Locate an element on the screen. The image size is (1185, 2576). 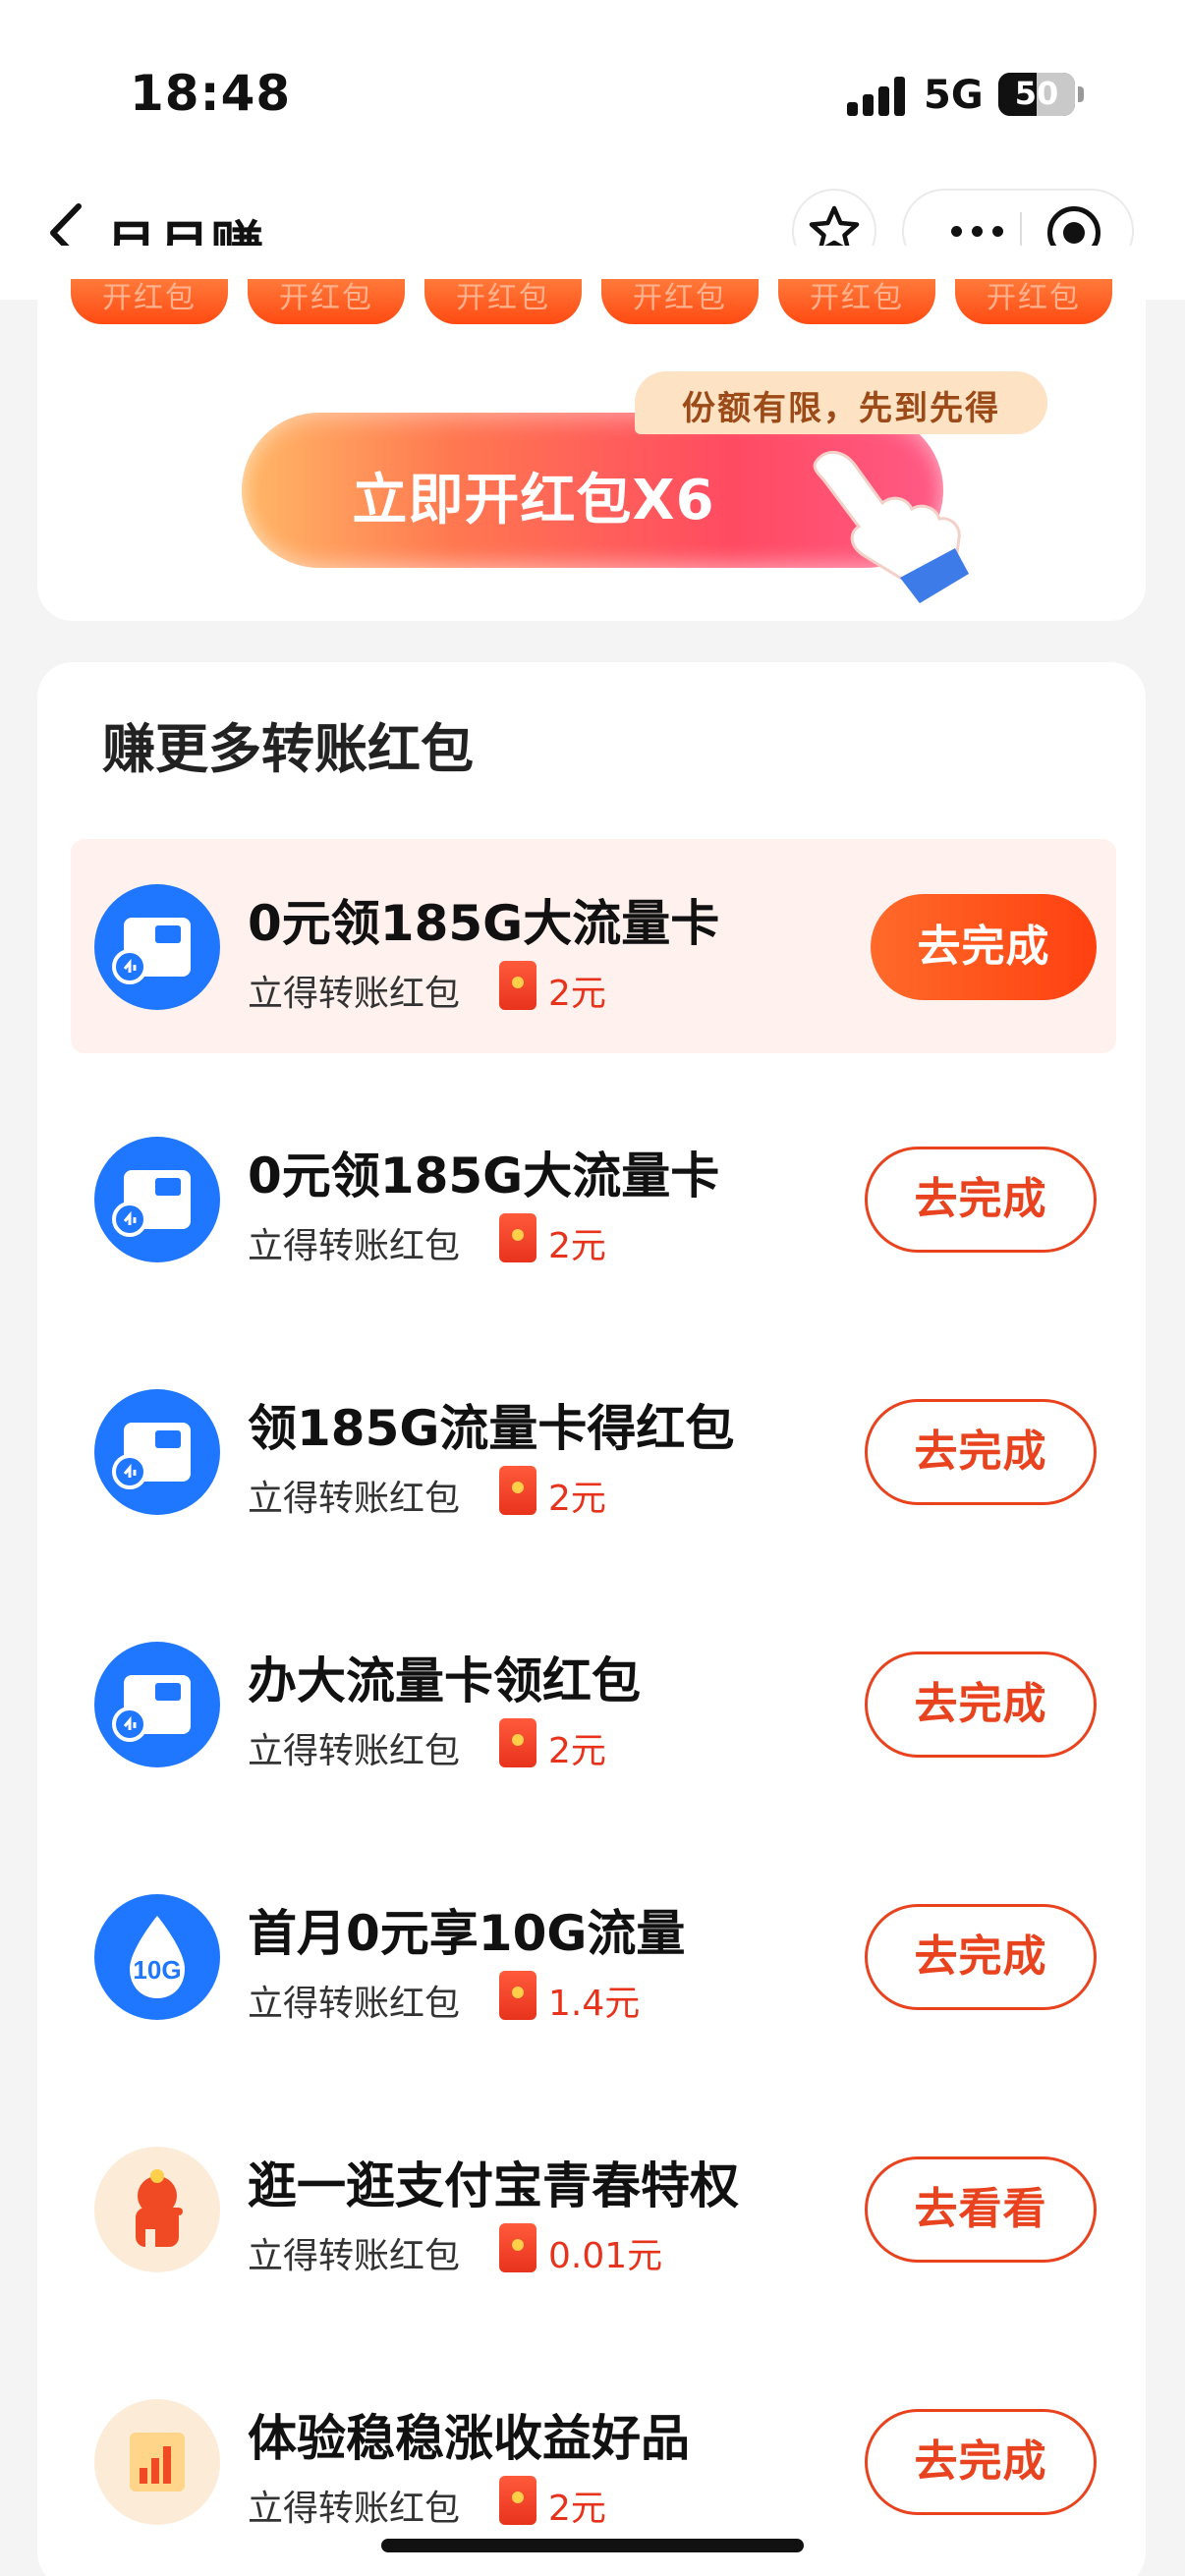
data-drop-icon: 10G is located at coordinates (157, 1957).